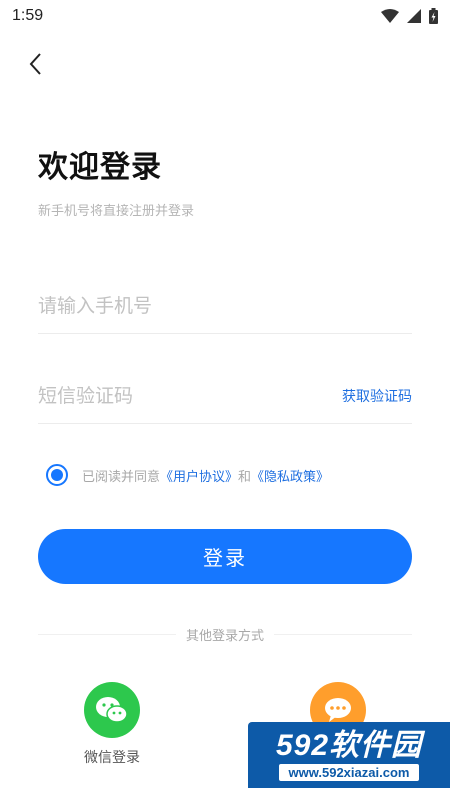 The height and width of the screenshot is (800, 450). Describe the element at coordinates (290, 475) in the screenshot. I see `privacy-policy-link: 《隐私政策》` at that location.